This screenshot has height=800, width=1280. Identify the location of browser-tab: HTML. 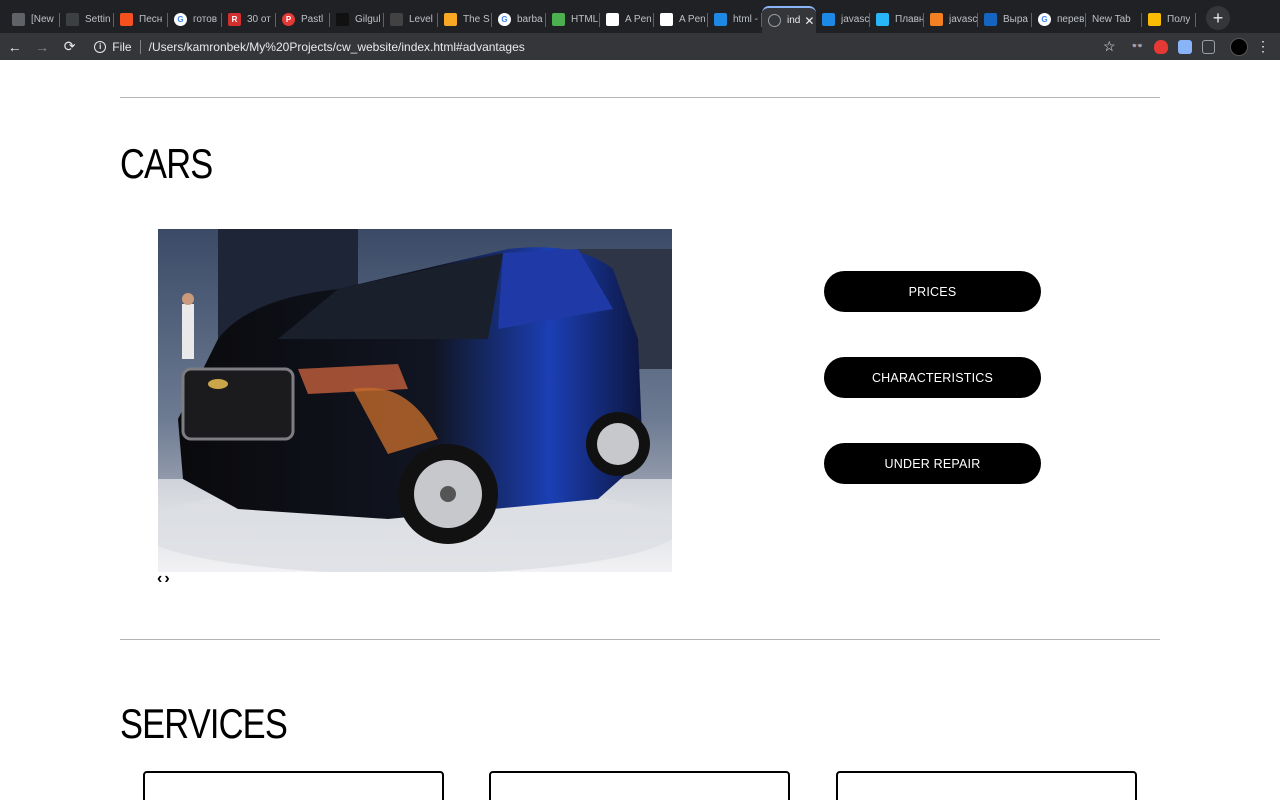
(573, 19).